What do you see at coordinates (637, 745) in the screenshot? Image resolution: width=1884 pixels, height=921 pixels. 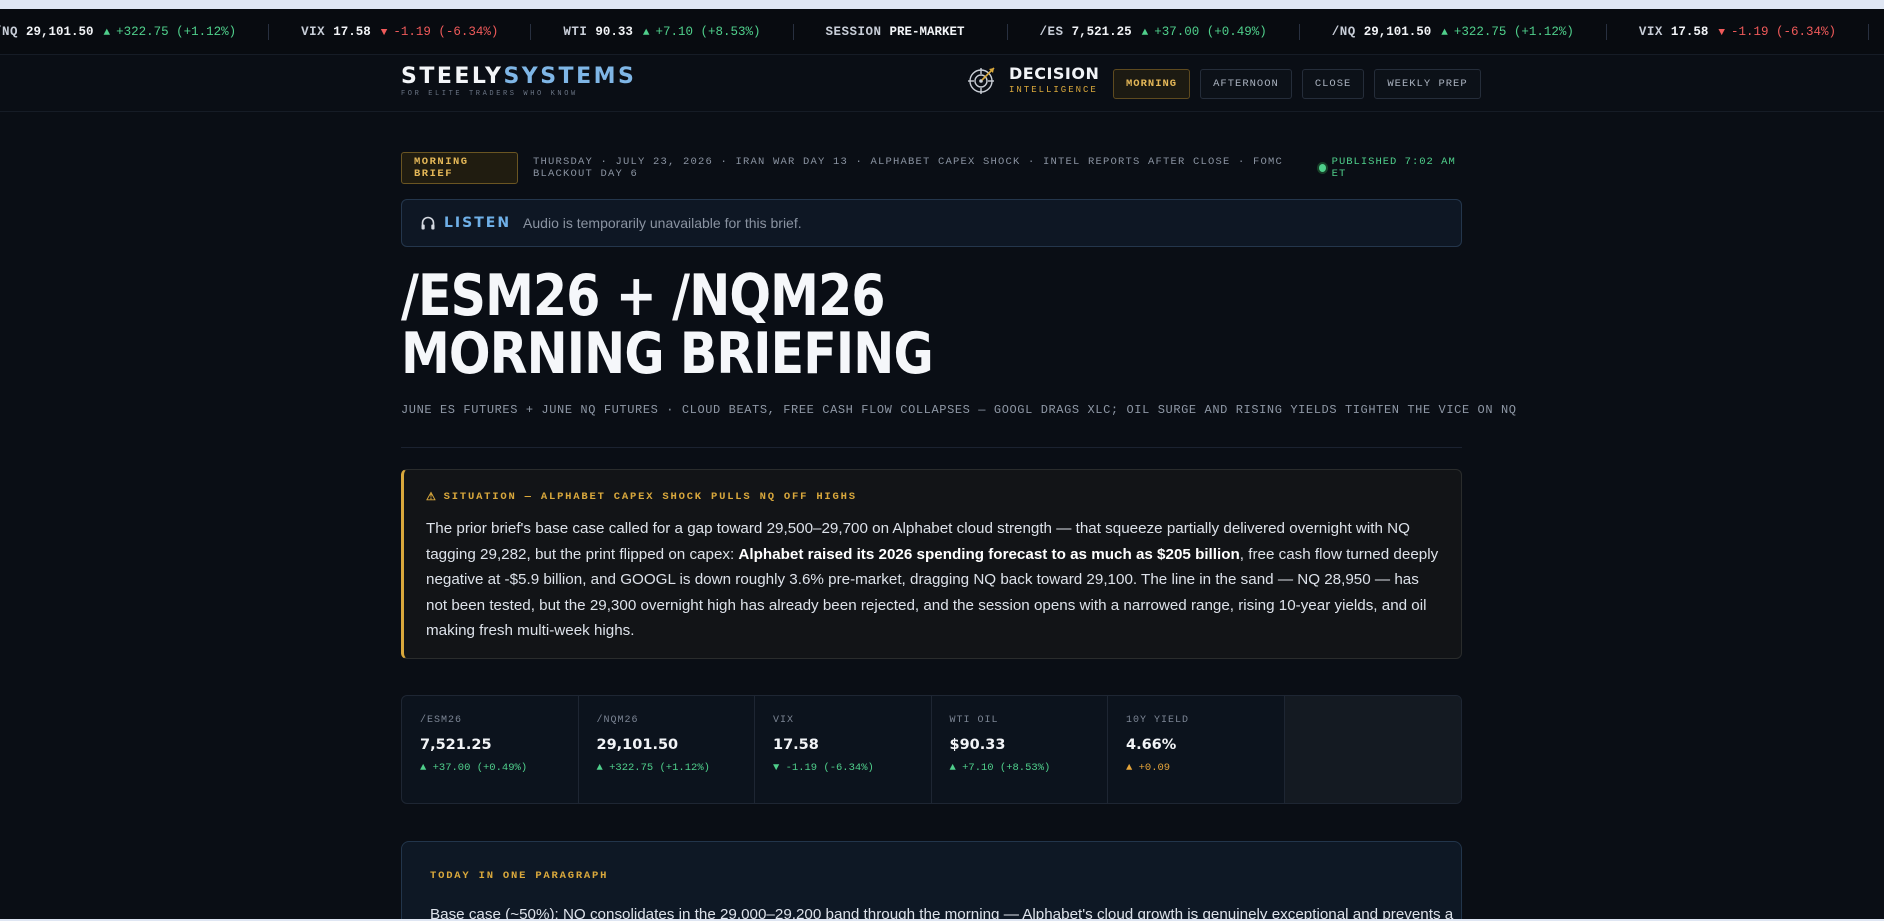 I see `metric-value: 29,101.50` at bounding box center [637, 745].